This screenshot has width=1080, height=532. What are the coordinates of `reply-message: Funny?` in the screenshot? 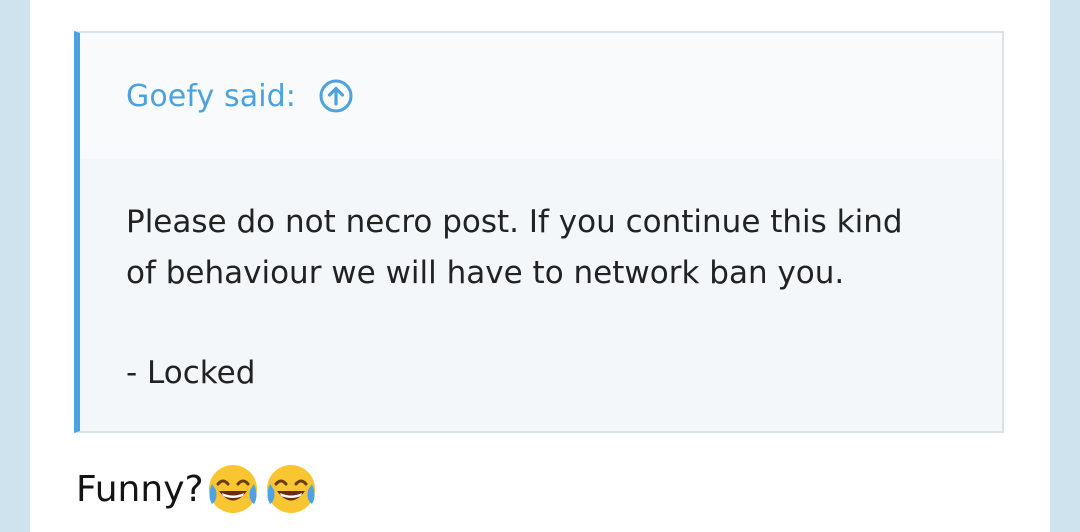 It's located at (198, 489).